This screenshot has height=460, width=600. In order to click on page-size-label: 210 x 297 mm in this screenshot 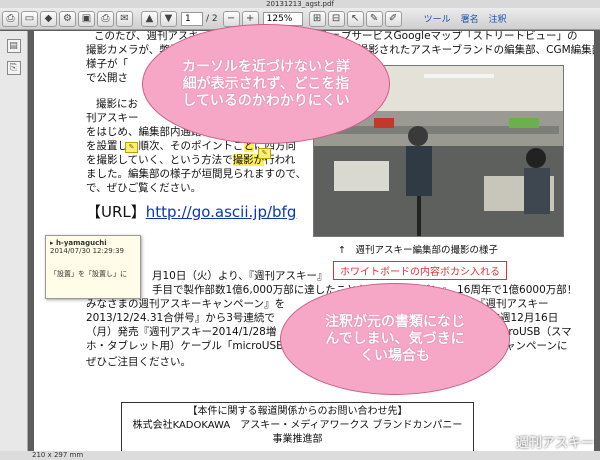, I will do `click(58, 455)`.